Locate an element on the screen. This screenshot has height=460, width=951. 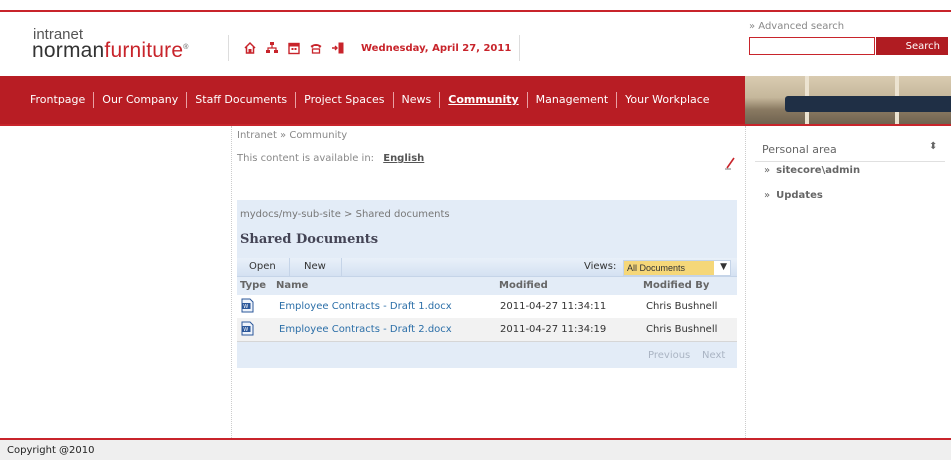
logo-registered-mark: ® is located at coordinates (186, 47).